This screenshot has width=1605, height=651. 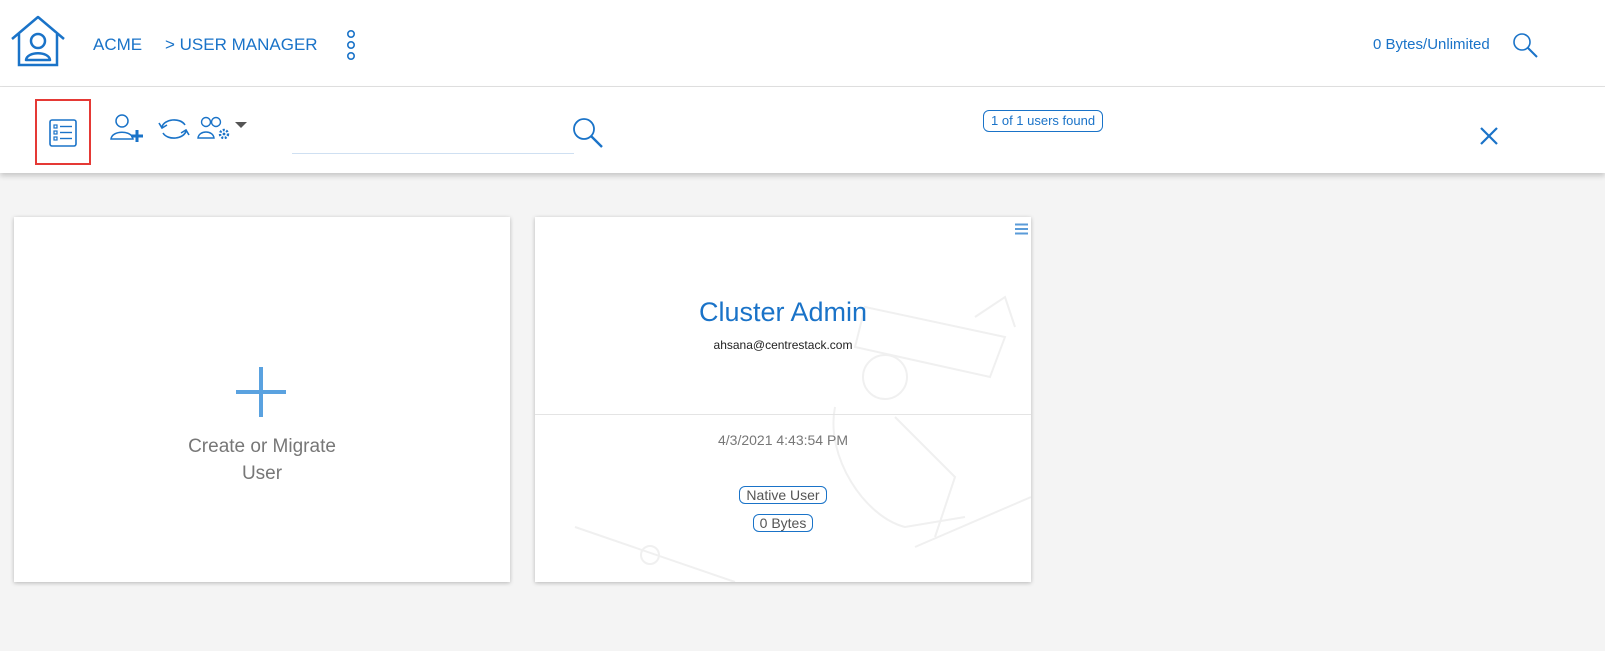 What do you see at coordinates (783, 414) in the screenshot?
I see `card-divider` at bounding box center [783, 414].